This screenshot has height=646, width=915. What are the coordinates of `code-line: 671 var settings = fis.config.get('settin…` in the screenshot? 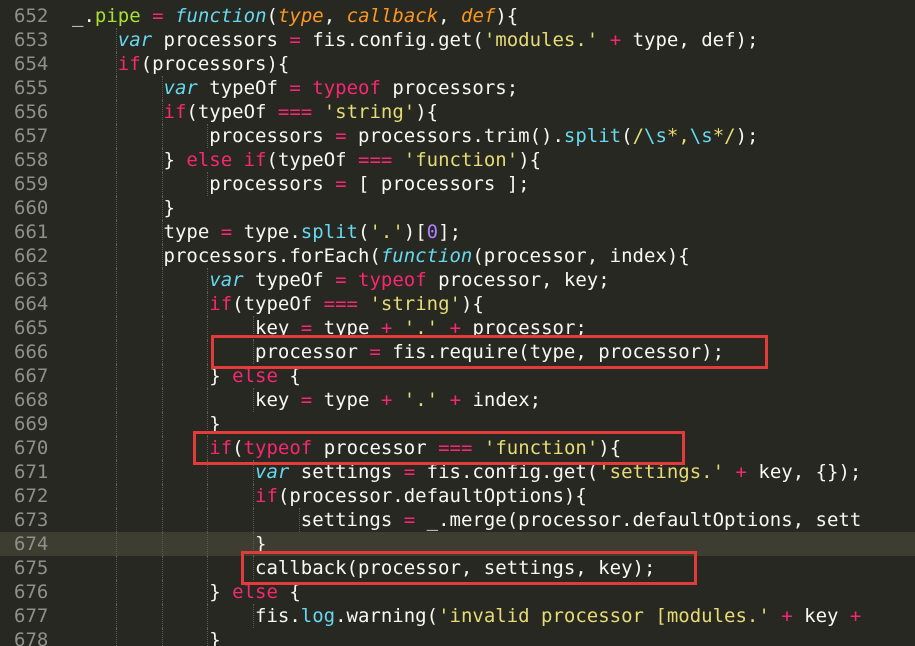 It's located at (457, 472).